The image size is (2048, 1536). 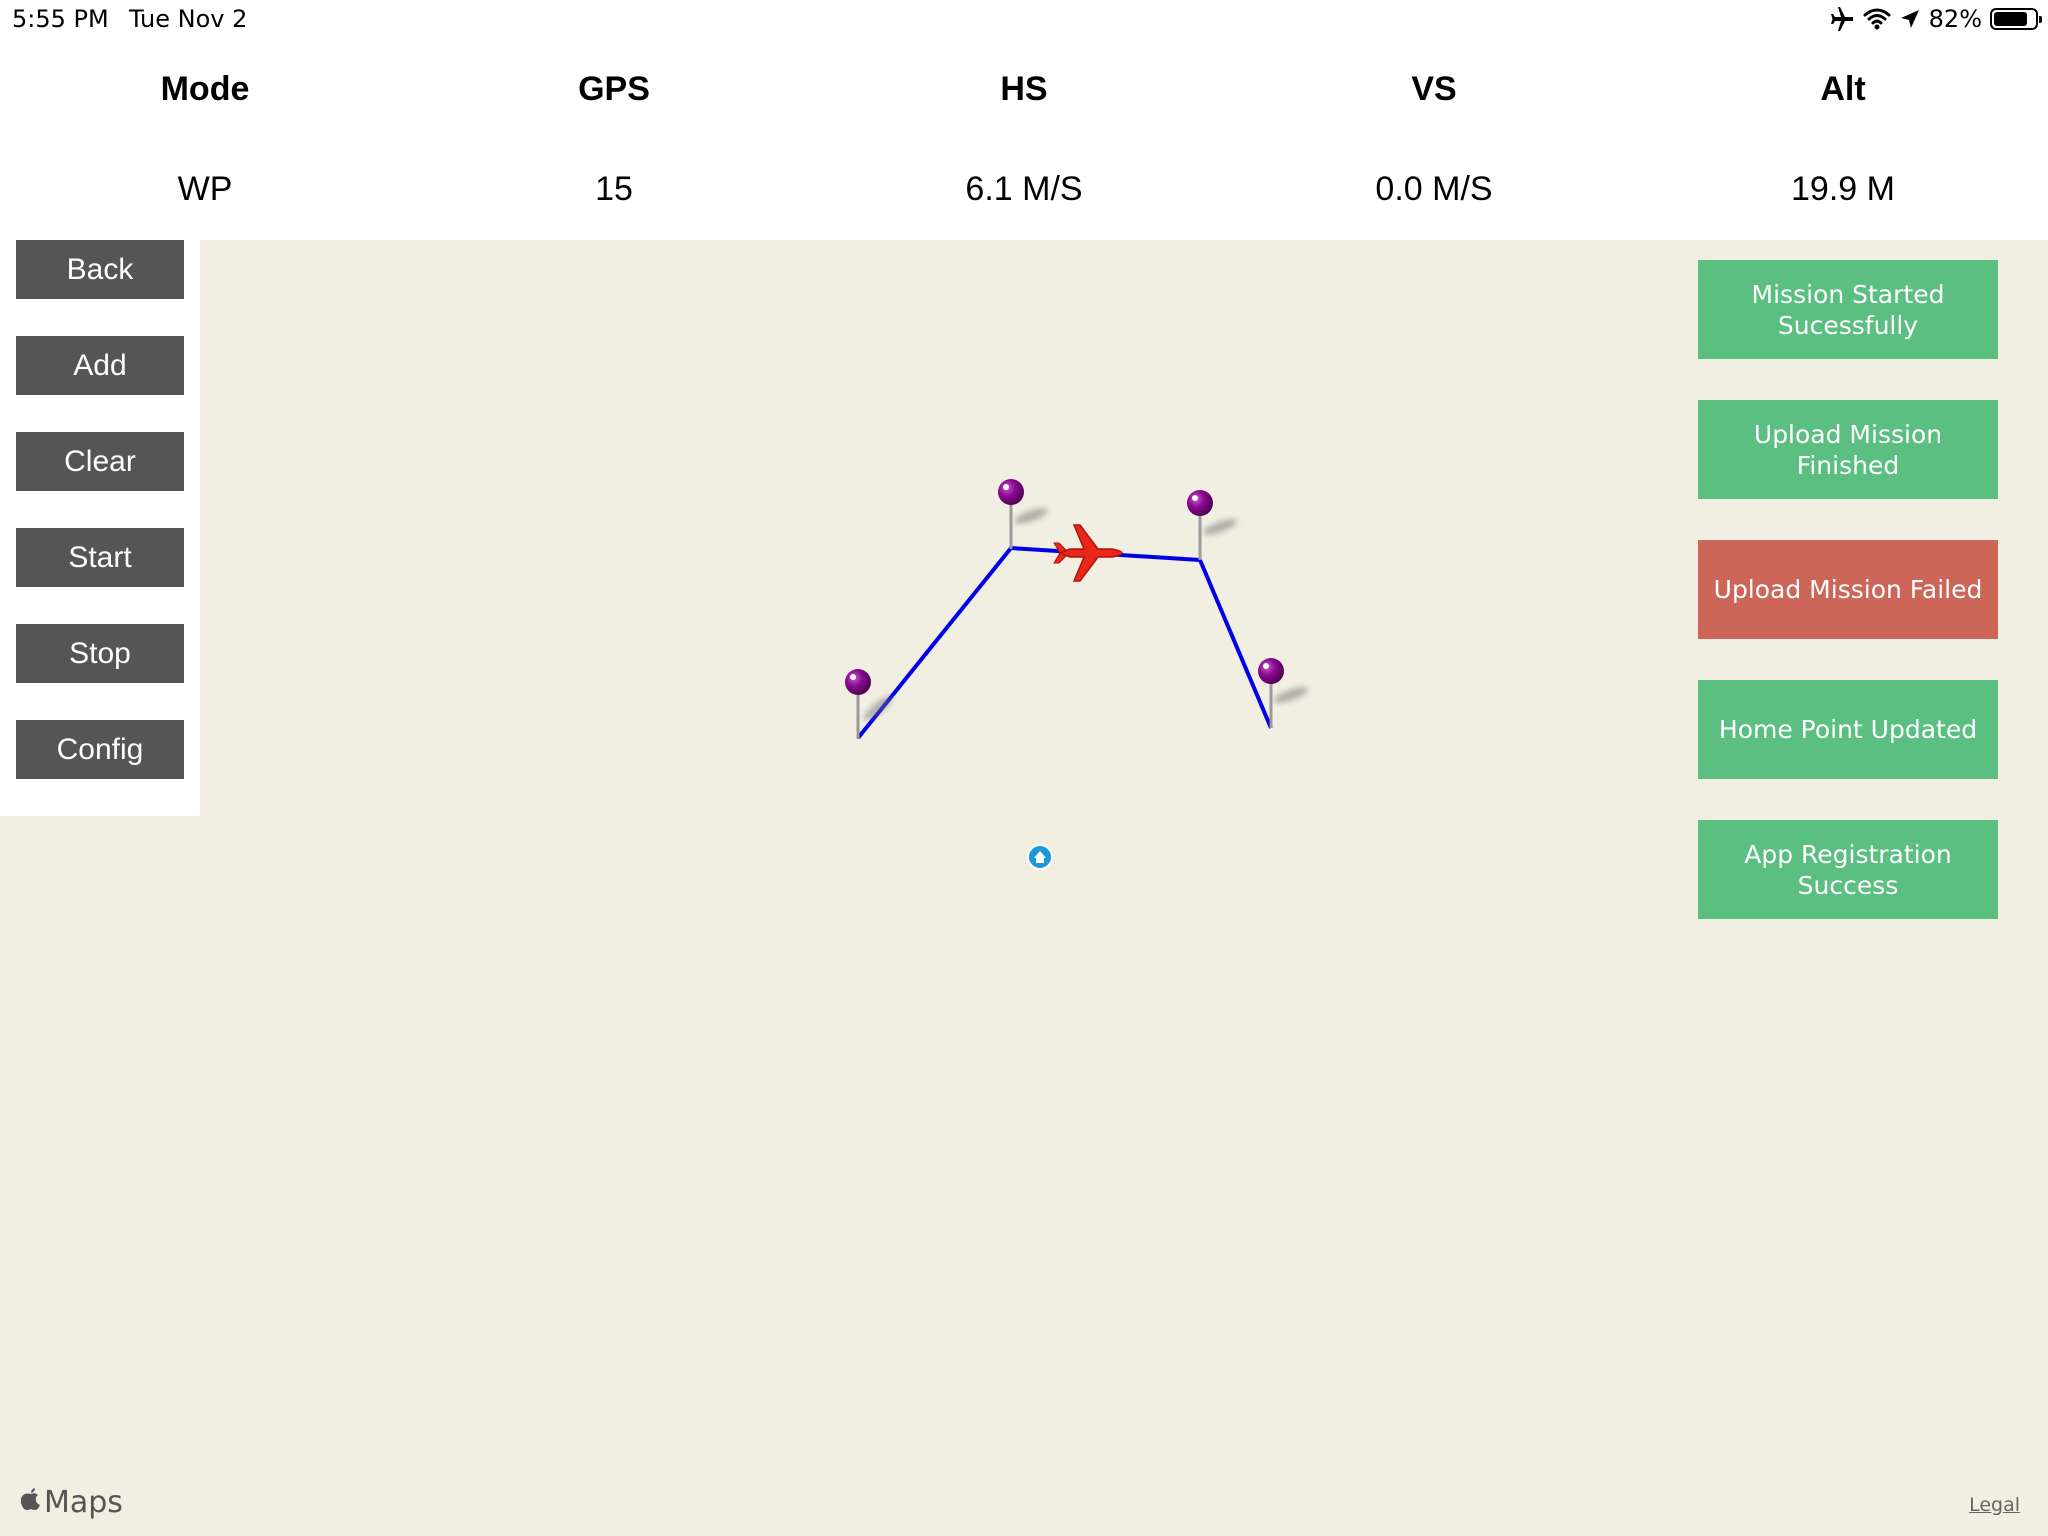 I want to click on legal-link: Legal, so click(x=1994, y=1505).